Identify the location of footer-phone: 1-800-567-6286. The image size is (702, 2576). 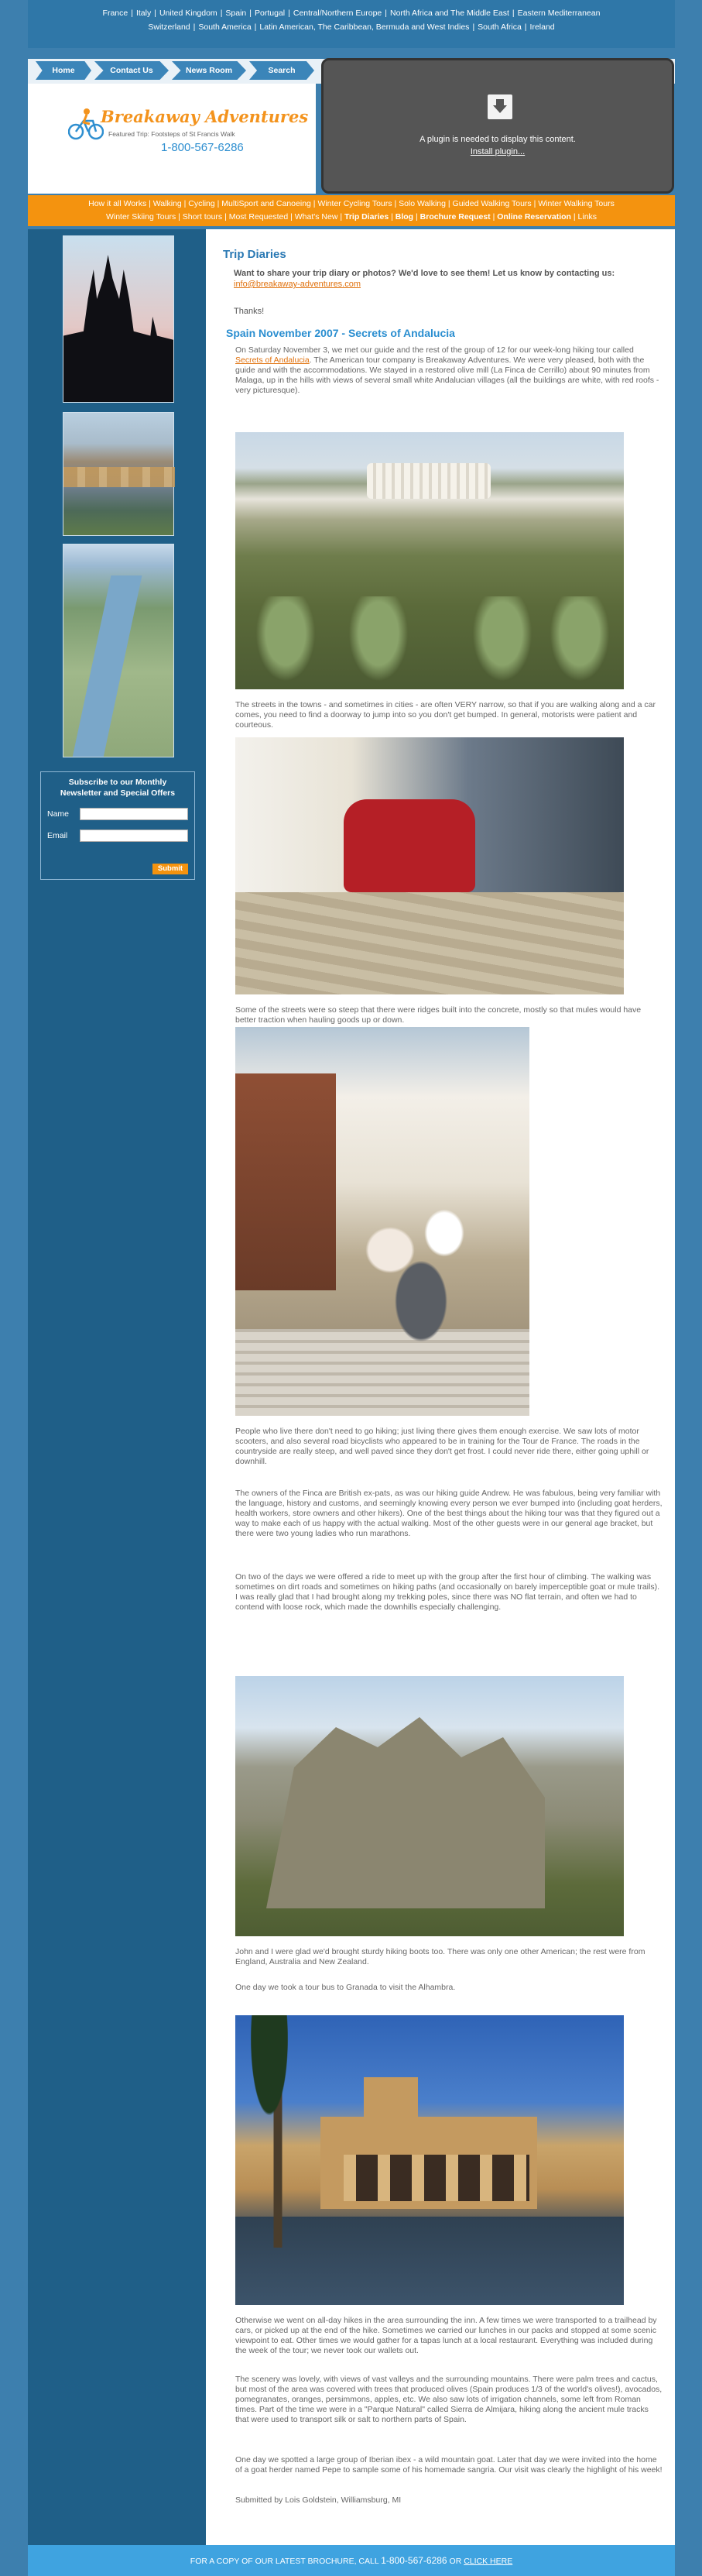
(414, 2560).